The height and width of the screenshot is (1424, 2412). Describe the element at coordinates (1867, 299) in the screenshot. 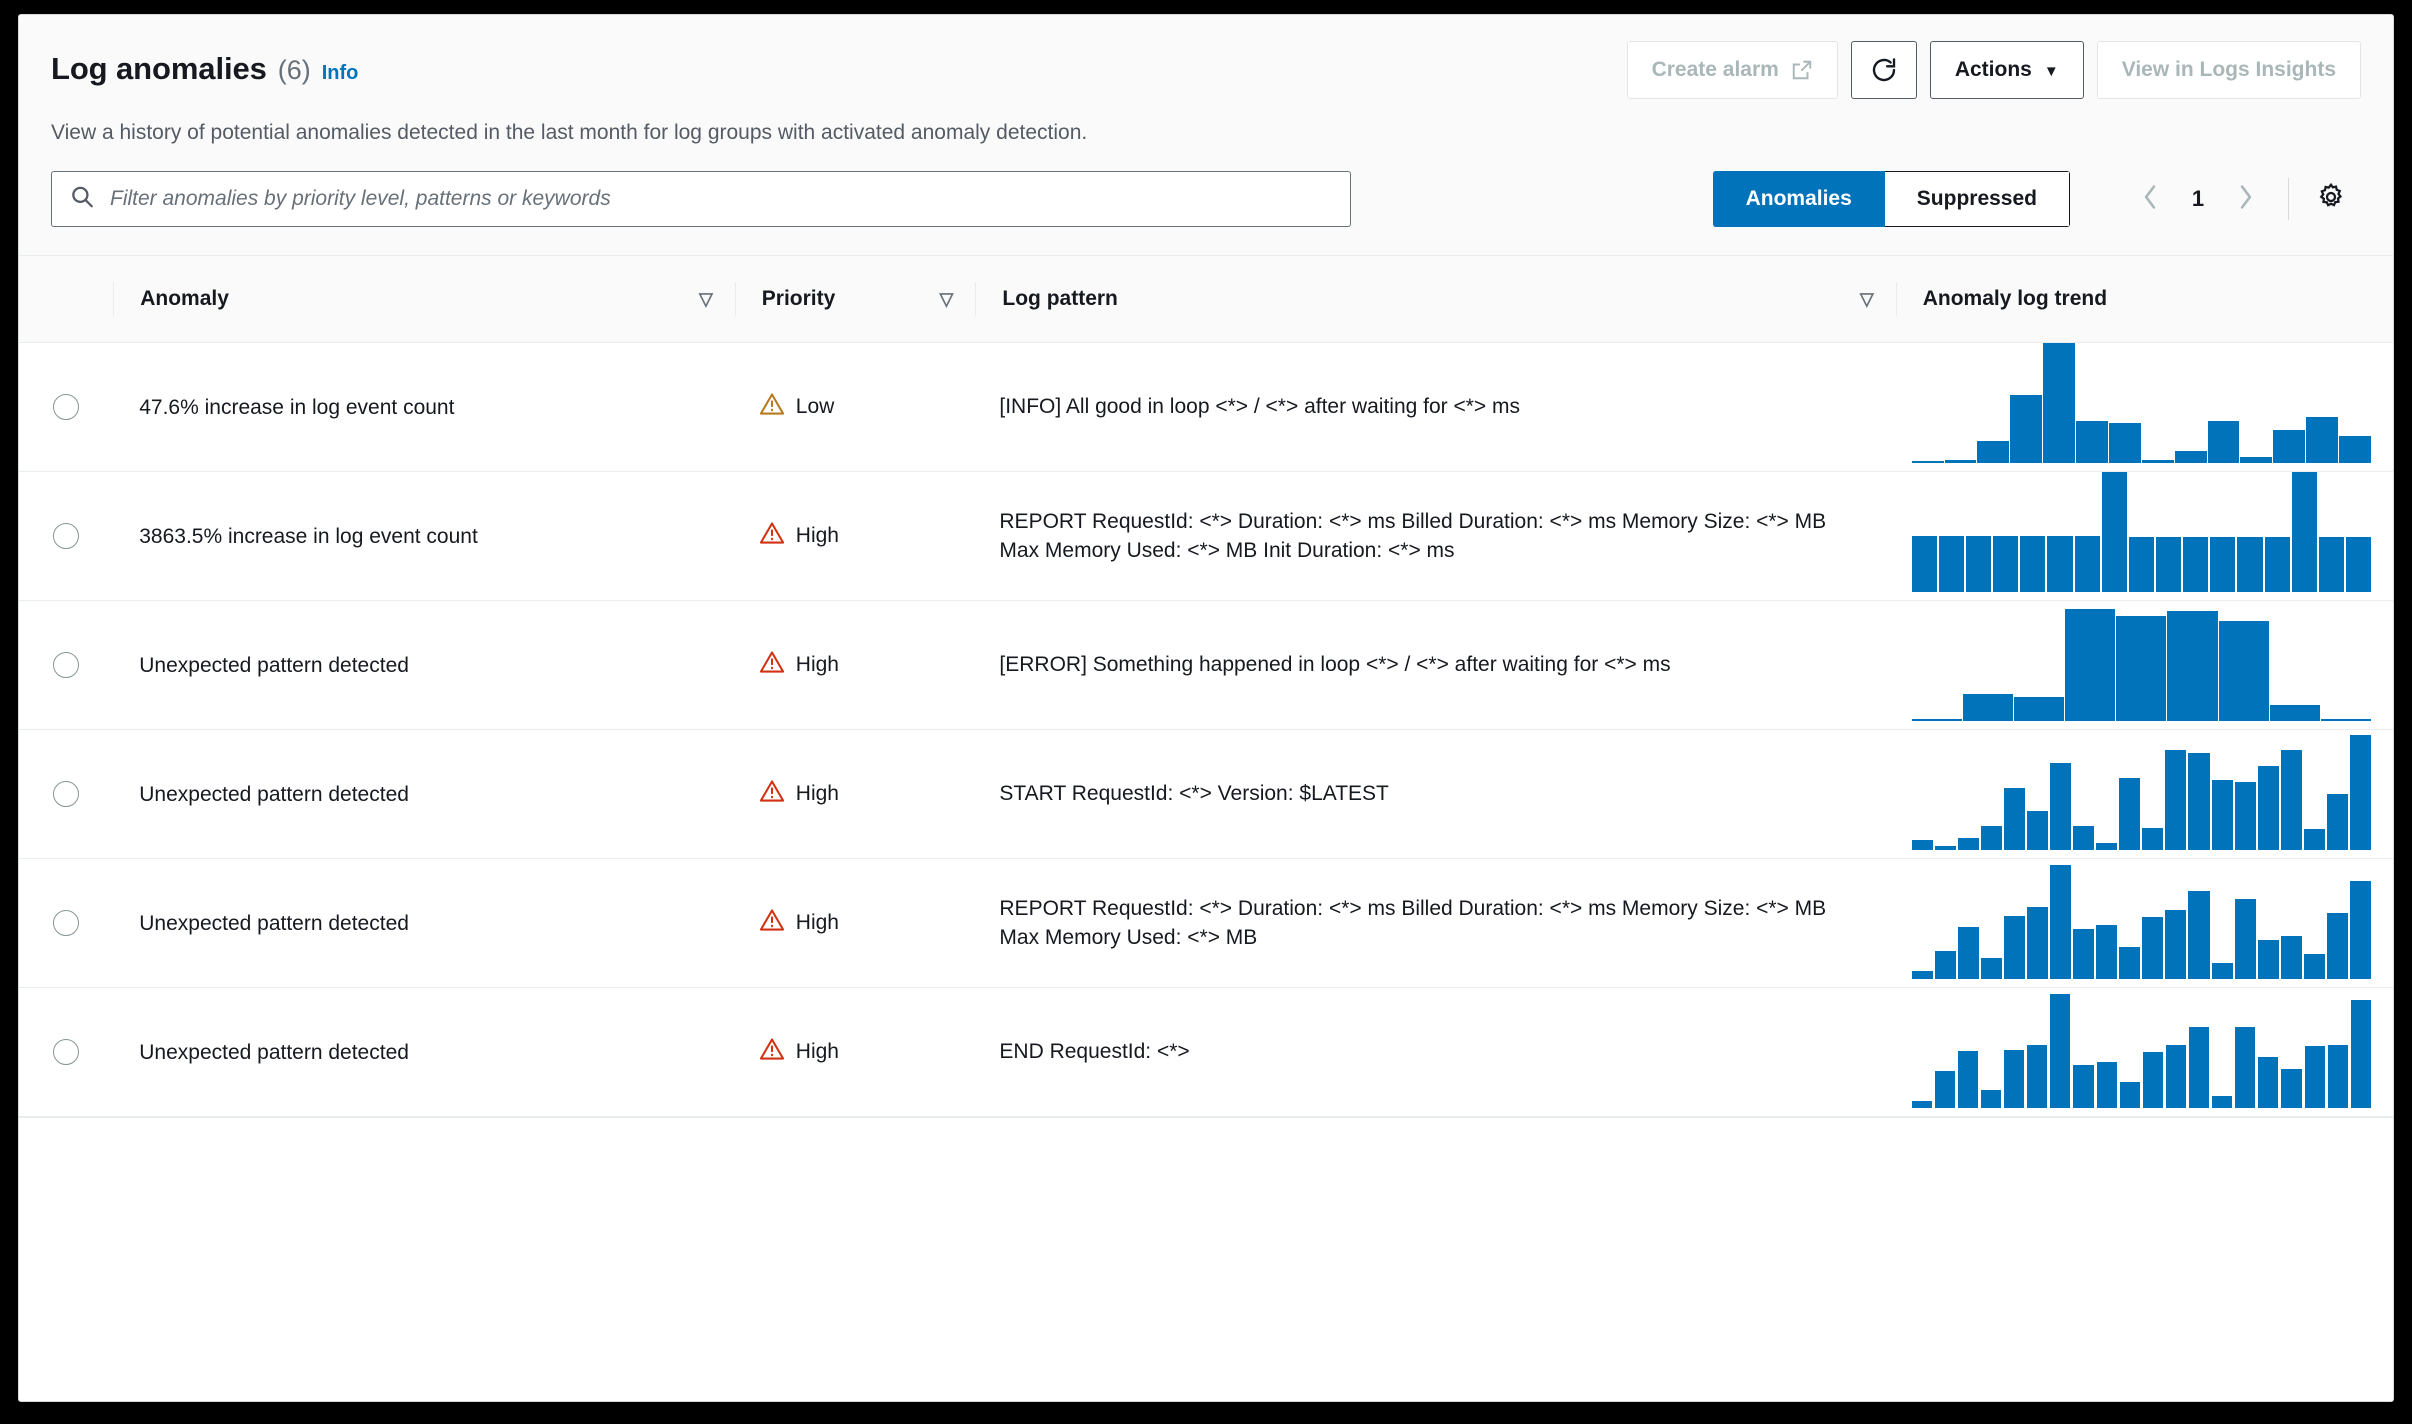

I see `sort-log-pattern-icon: ▽` at that location.